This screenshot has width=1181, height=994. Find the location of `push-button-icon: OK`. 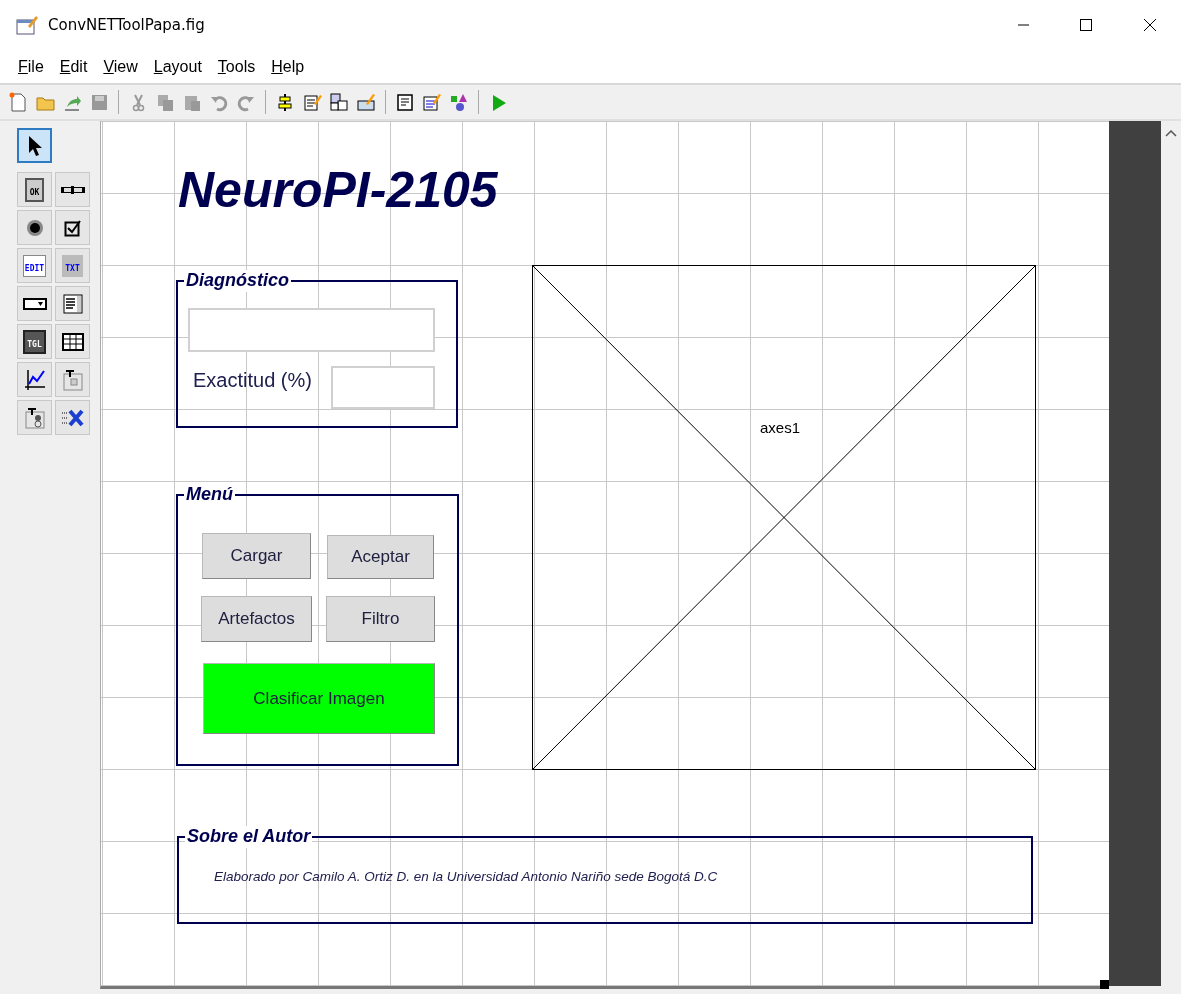

push-button-icon: OK is located at coordinates (34, 189).